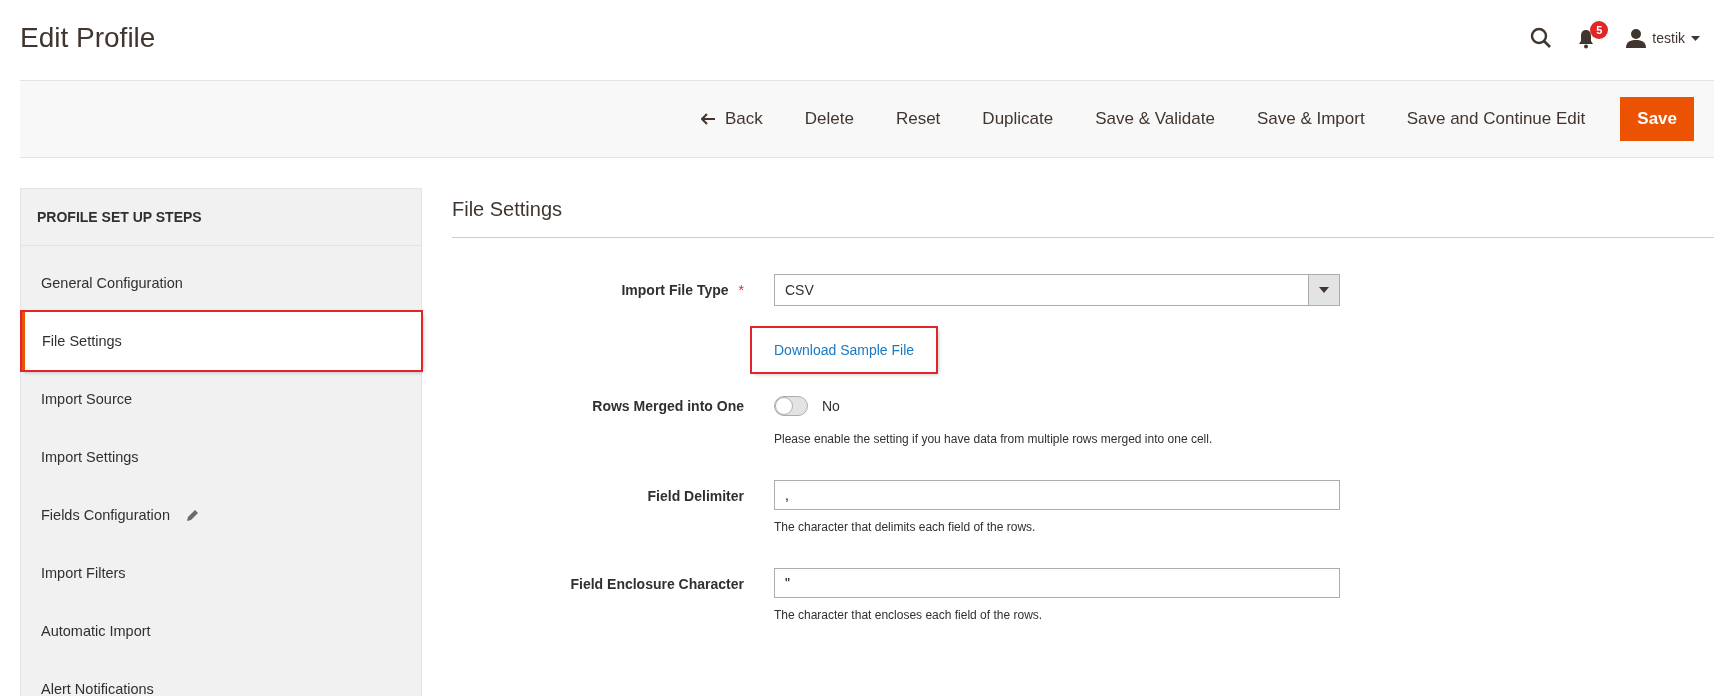 This screenshot has width=1734, height=696. I want to click on page-title: Edit Profile, so click(88, 38).